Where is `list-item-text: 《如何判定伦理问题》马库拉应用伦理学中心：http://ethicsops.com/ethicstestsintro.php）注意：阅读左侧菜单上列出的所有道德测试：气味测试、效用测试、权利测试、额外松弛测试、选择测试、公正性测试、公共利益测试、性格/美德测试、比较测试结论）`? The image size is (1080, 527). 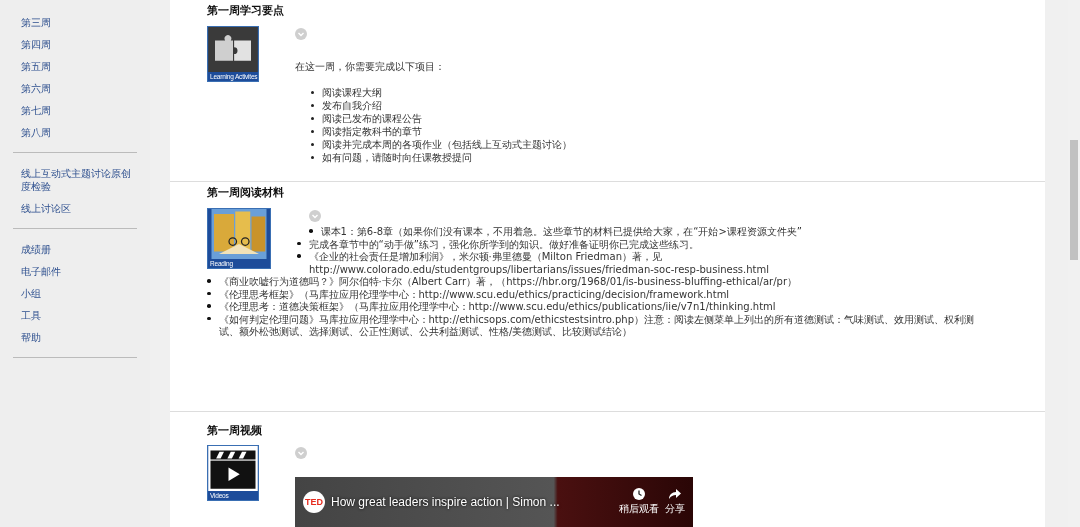
list-item-text: 《如何判定伦理问题》马库拉应用伦理学中心：http://ethicsops.com/ethicstestsintro.php）注意：阅读左侧菜单上列出的所有道德测试：气味测试、效用测试、权利测试、额外松弛测试、选择测试、公正性测试、公共利益测试、性格/美德测试、比较测试结论） is located at coordinates (596, 325).